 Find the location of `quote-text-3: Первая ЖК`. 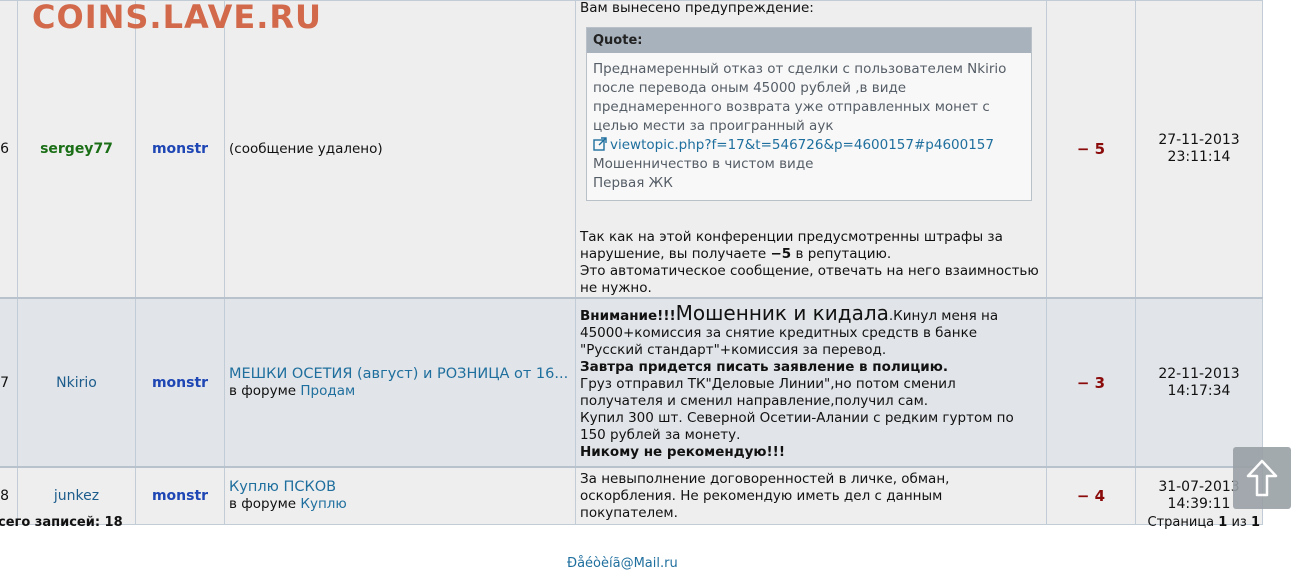

quote-text-3: Первая ЖК is located at coordinates (633, 183).